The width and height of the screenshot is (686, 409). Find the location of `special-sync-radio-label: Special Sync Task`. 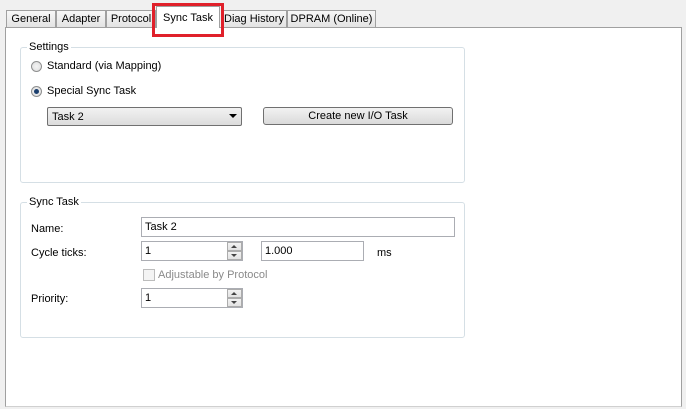

special-sync-radio-label: Special Sync Task is located at coordinates (91, 91).